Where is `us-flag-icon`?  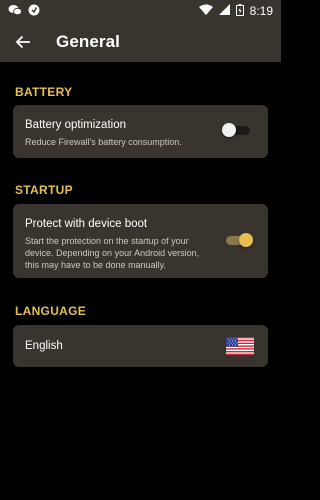
us-flag-icon is located at coordinates (240, 346).